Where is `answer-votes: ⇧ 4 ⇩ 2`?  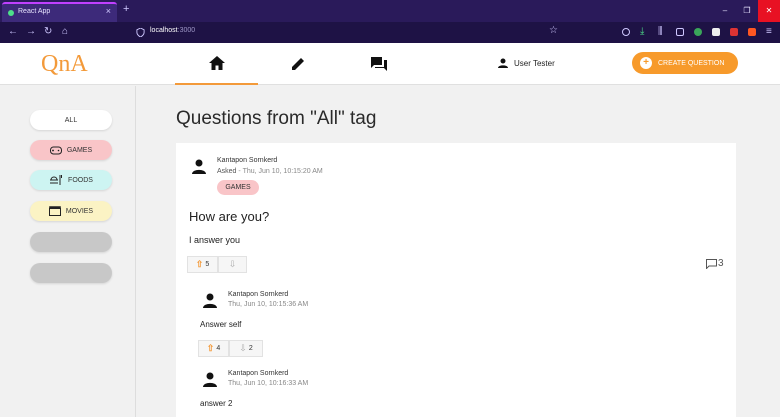
answer-votes: ⇧ 4 ⇩ 2 is located at coordinates (230, 348).